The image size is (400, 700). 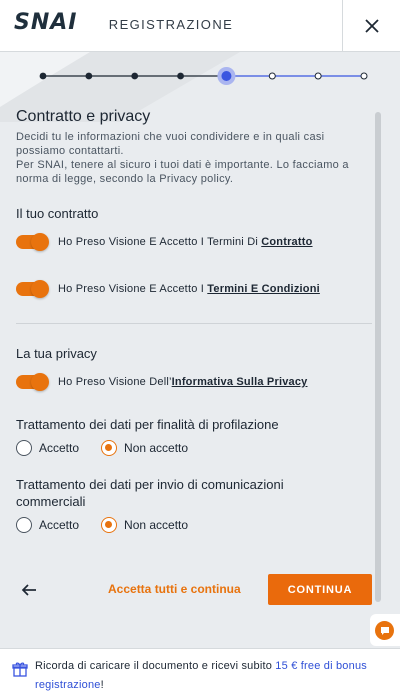 What do you see at coordinates (378, 357) in the screenshot?
I see `scrollbar` at bounding box center [378, 357].